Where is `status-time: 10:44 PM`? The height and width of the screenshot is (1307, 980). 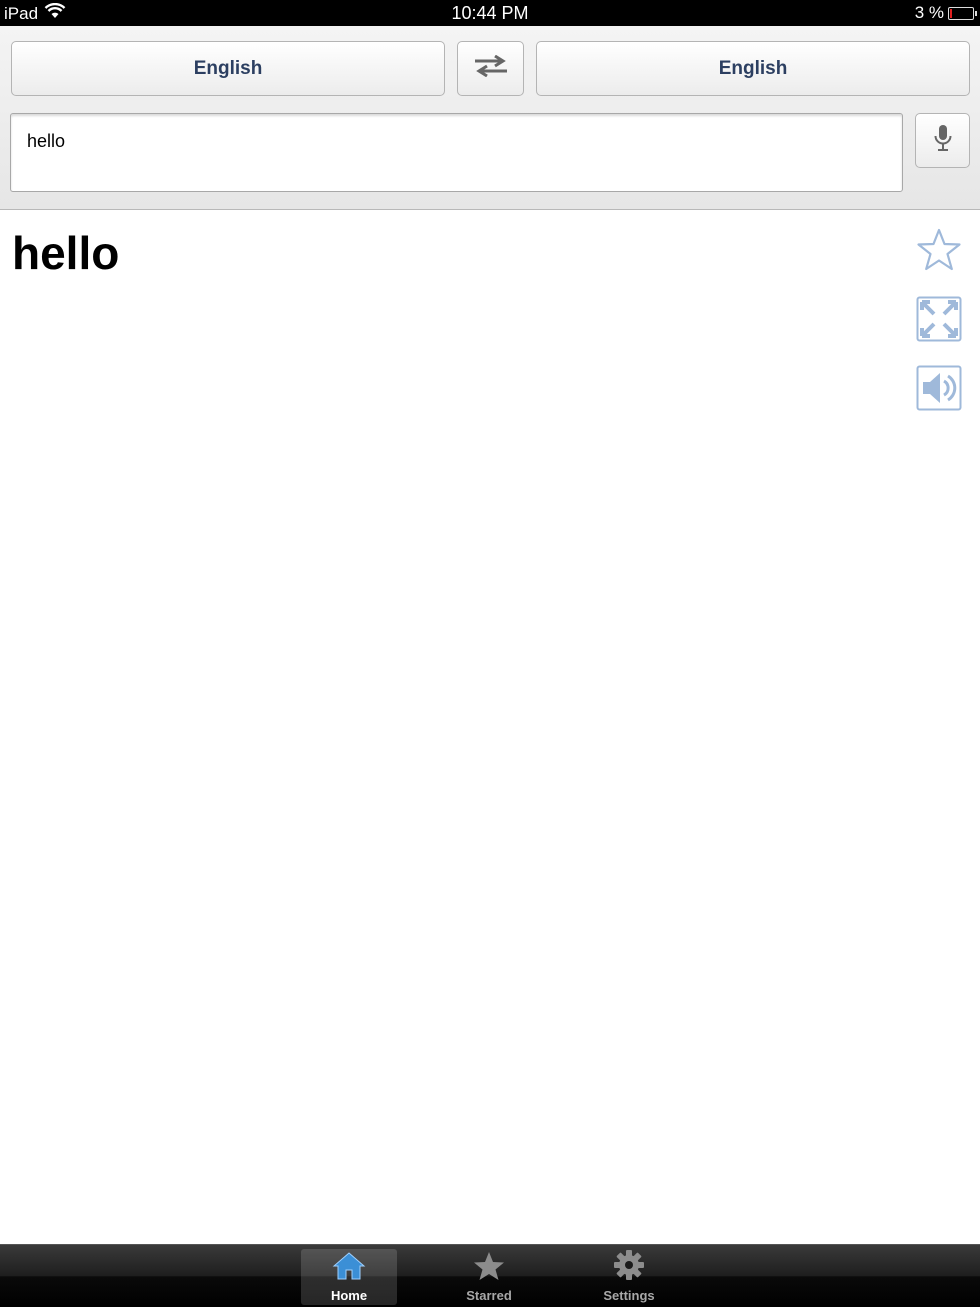
status-time: 10:44 PM is located at coordinates (490, 13).